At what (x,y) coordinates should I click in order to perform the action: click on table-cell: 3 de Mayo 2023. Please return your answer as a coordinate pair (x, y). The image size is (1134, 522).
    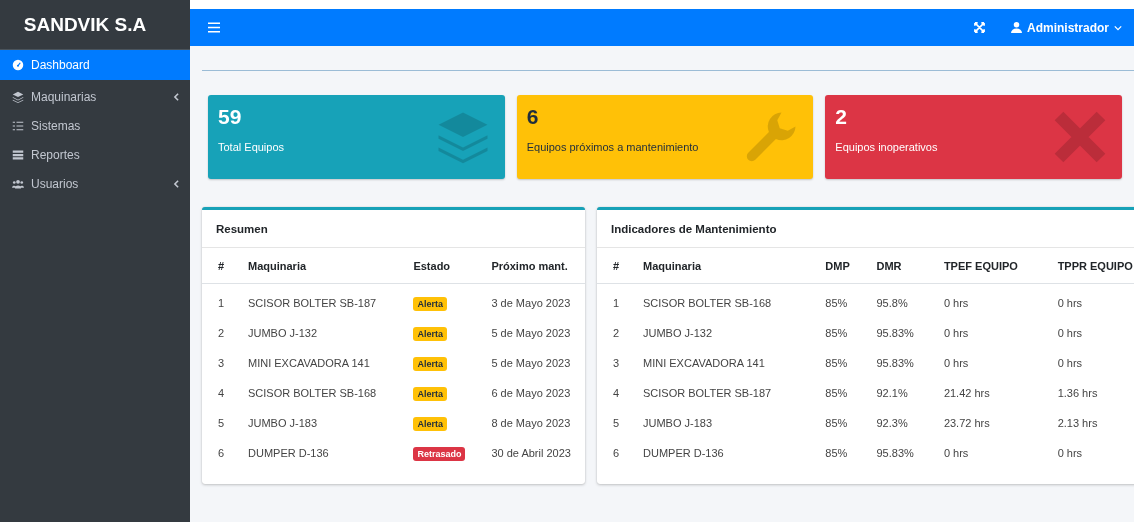
    Looking at the image, I should click on (530, 300).